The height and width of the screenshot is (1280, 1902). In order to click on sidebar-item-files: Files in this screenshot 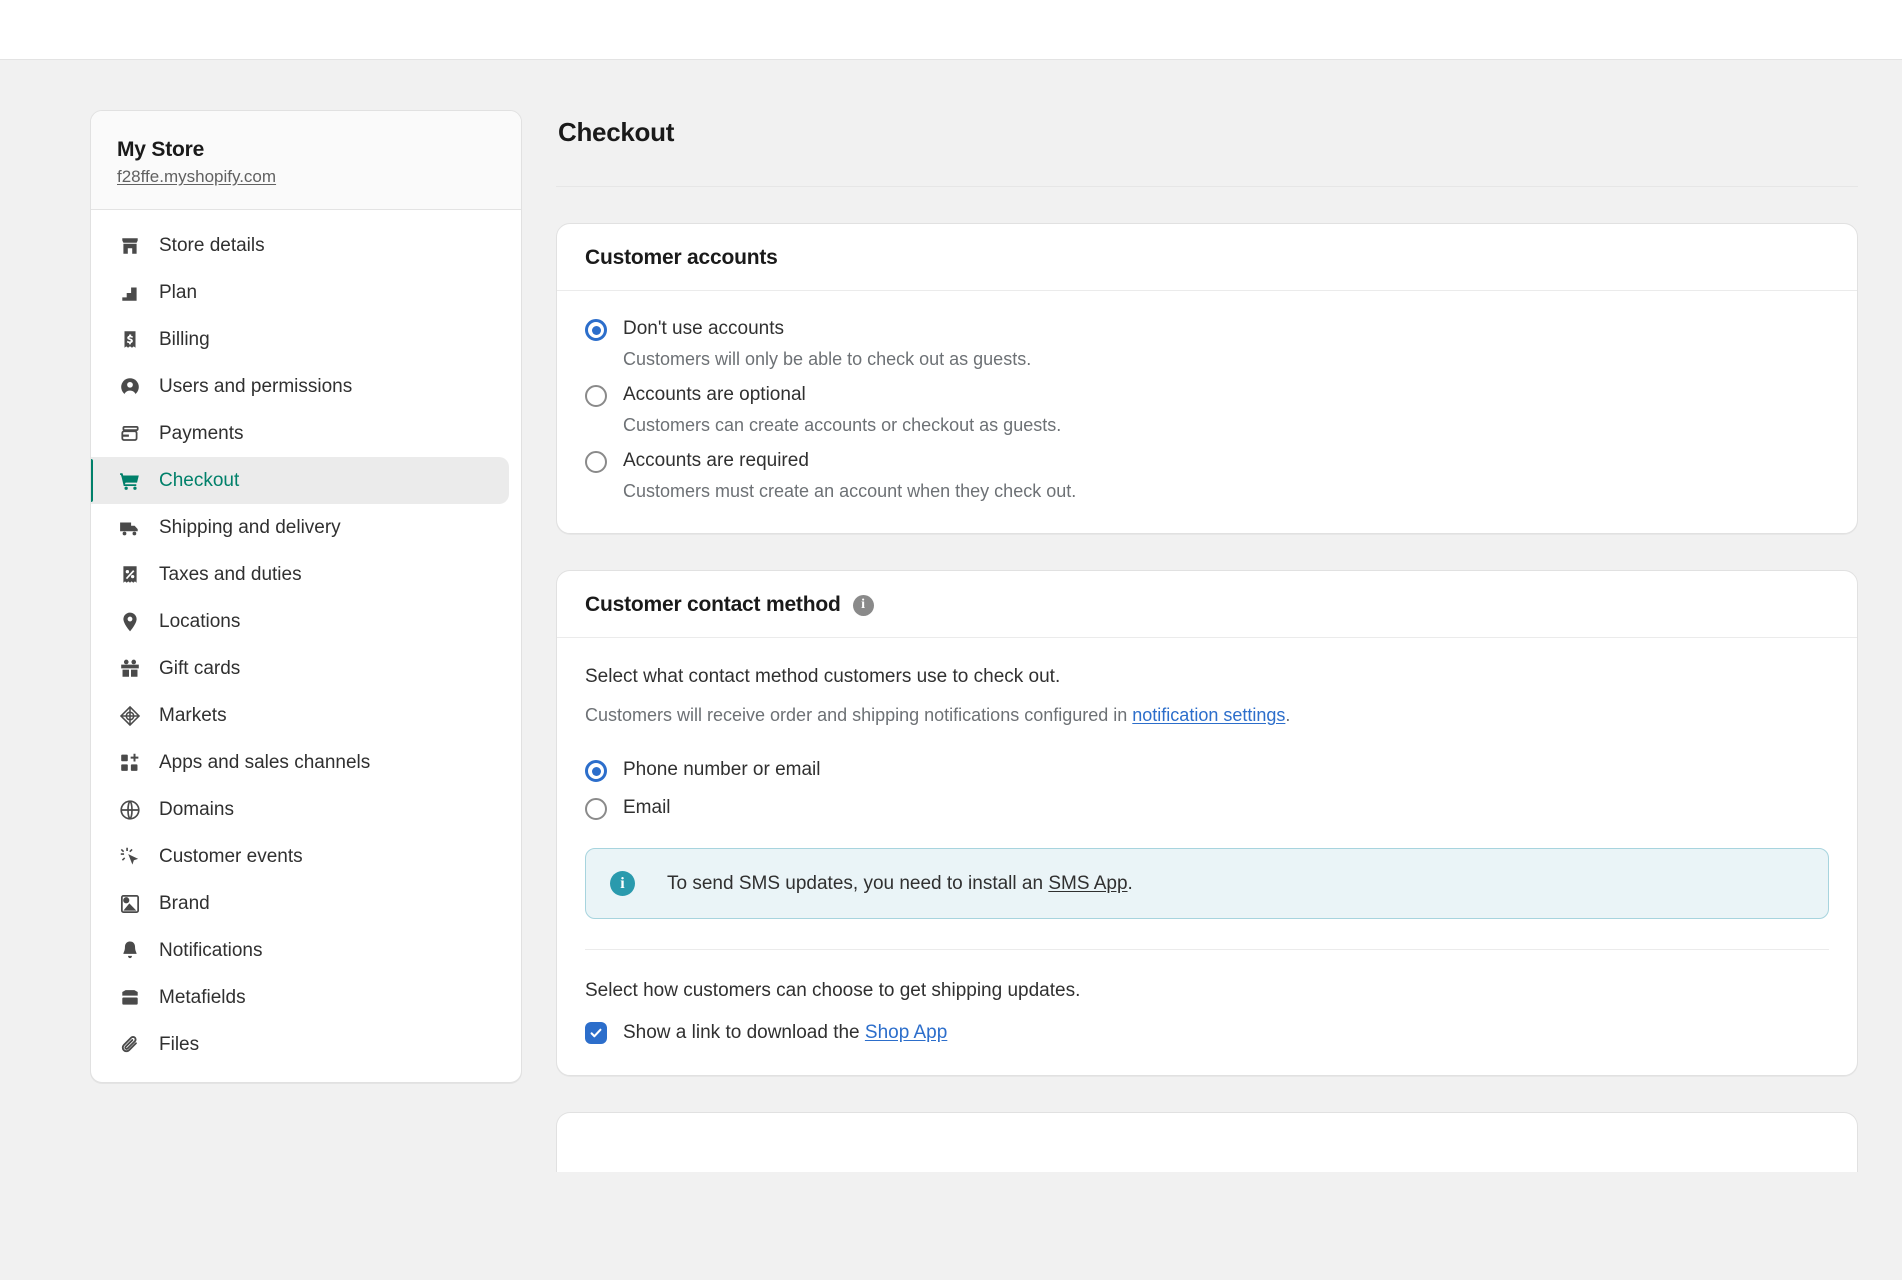, I will do `click(306, 1044)`.